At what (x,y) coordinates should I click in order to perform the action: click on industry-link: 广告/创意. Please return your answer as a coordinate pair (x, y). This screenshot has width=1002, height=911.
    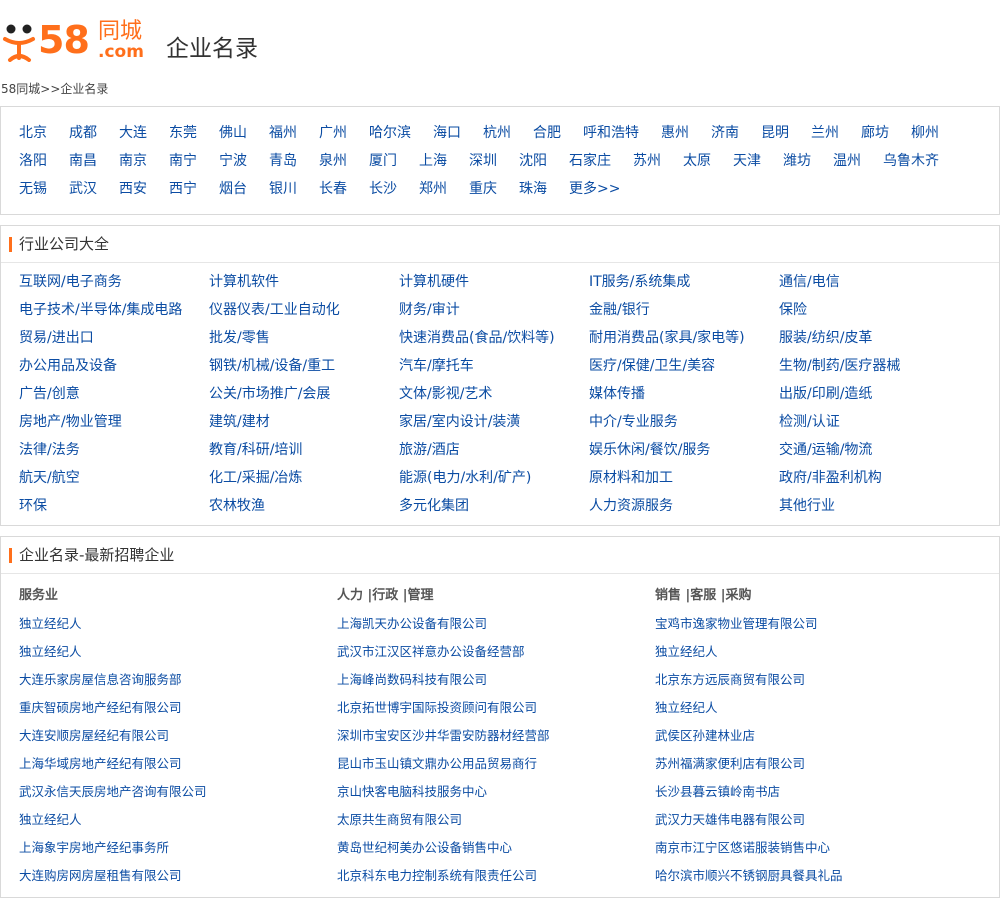
    Looking at the image, I should click on (114, 394).